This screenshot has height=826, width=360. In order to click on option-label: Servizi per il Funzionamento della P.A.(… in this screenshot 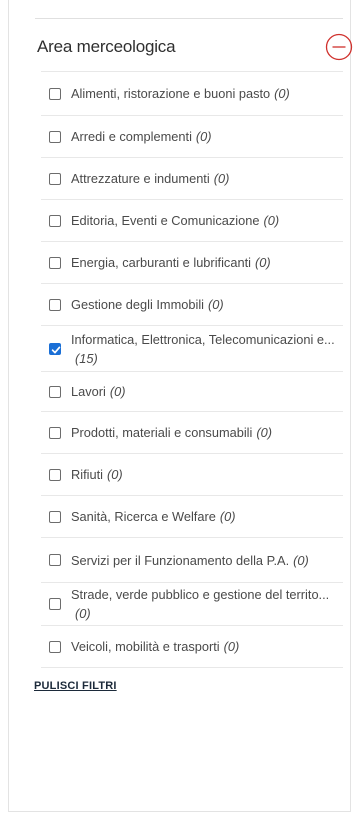, I will do `click(190, 560)`.